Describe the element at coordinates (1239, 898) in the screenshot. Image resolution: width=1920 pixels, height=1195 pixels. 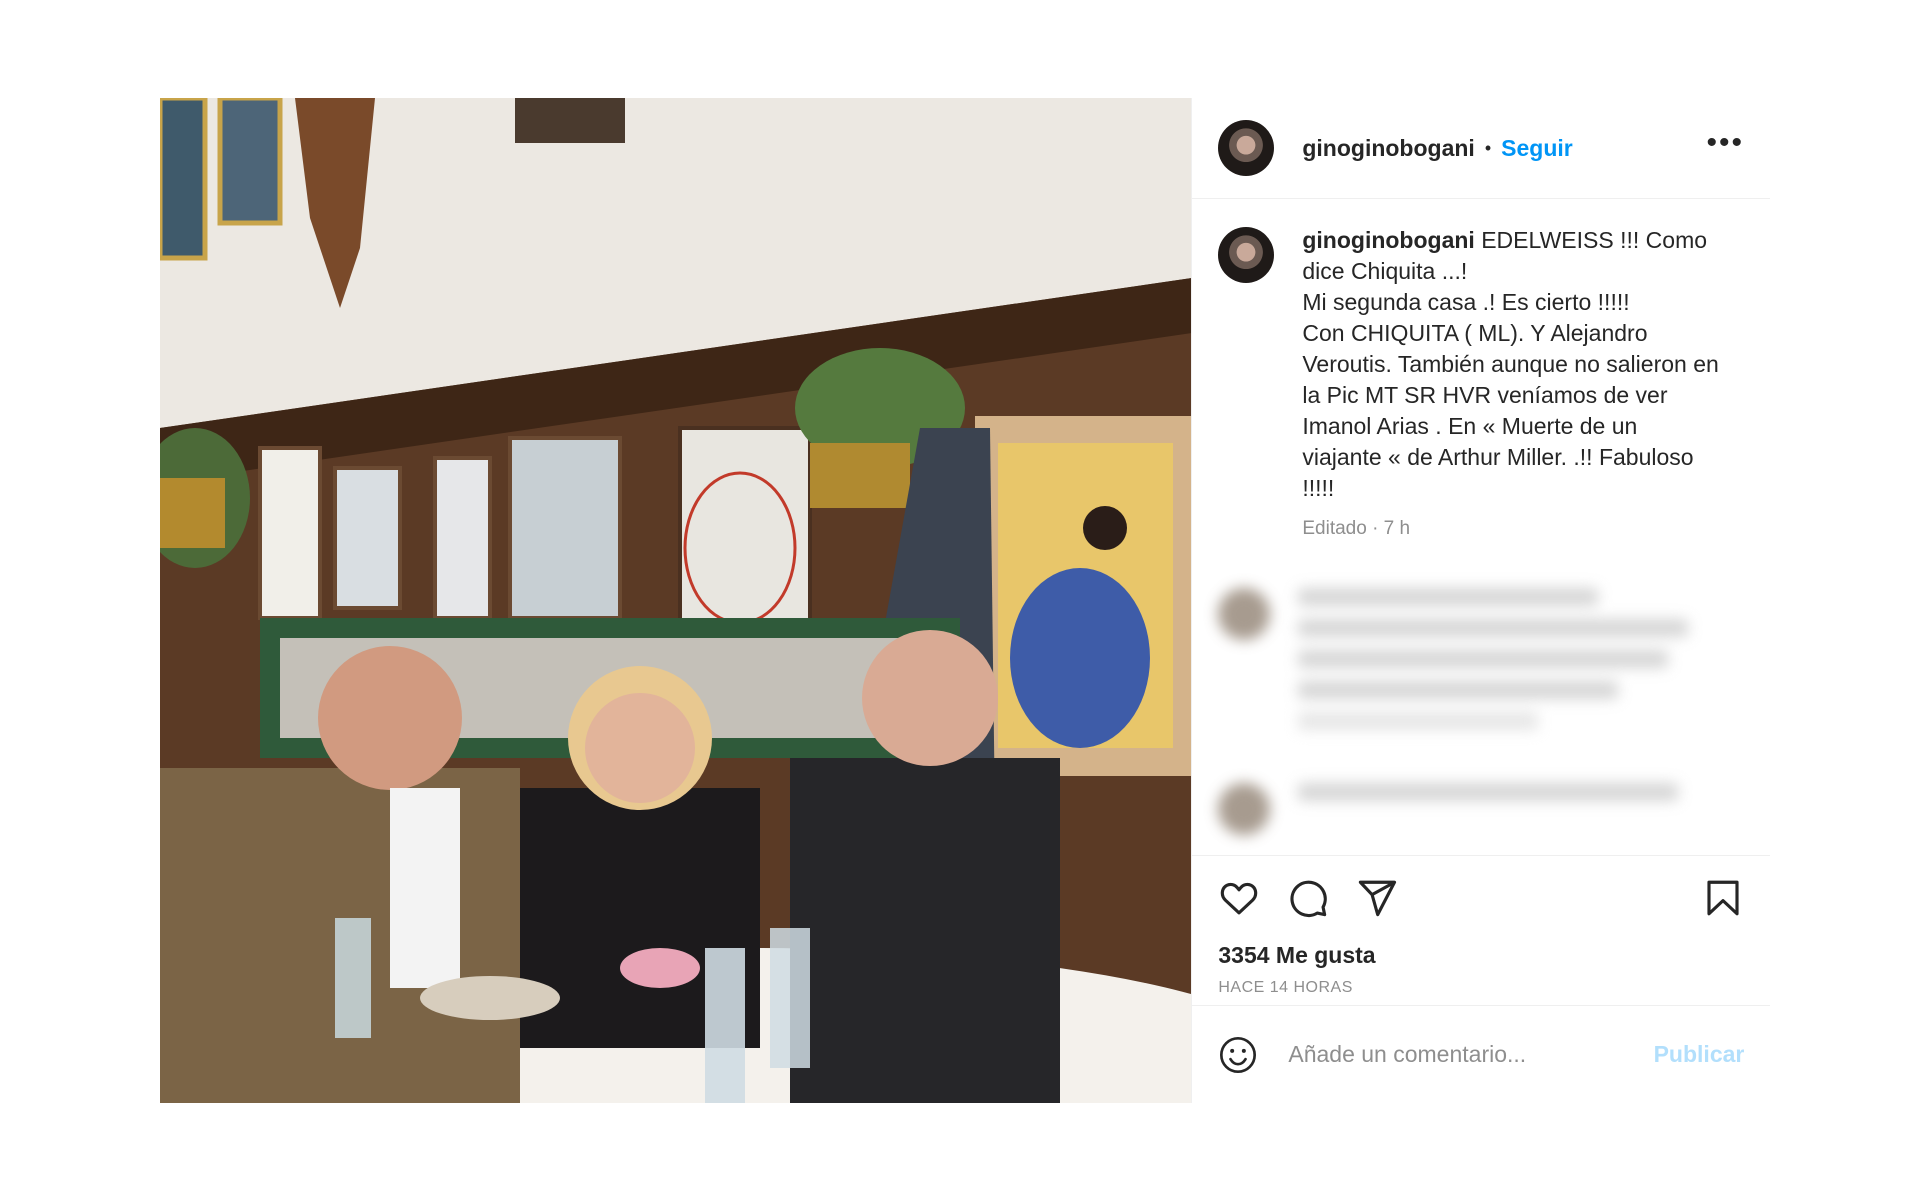
I see `heart-icon` at that location.